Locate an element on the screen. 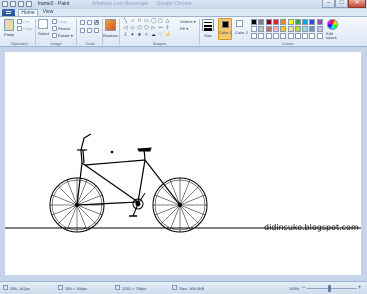 The width and height of the screenshot is (367, 294). tab-view: View is located at coordinates (48, 12).